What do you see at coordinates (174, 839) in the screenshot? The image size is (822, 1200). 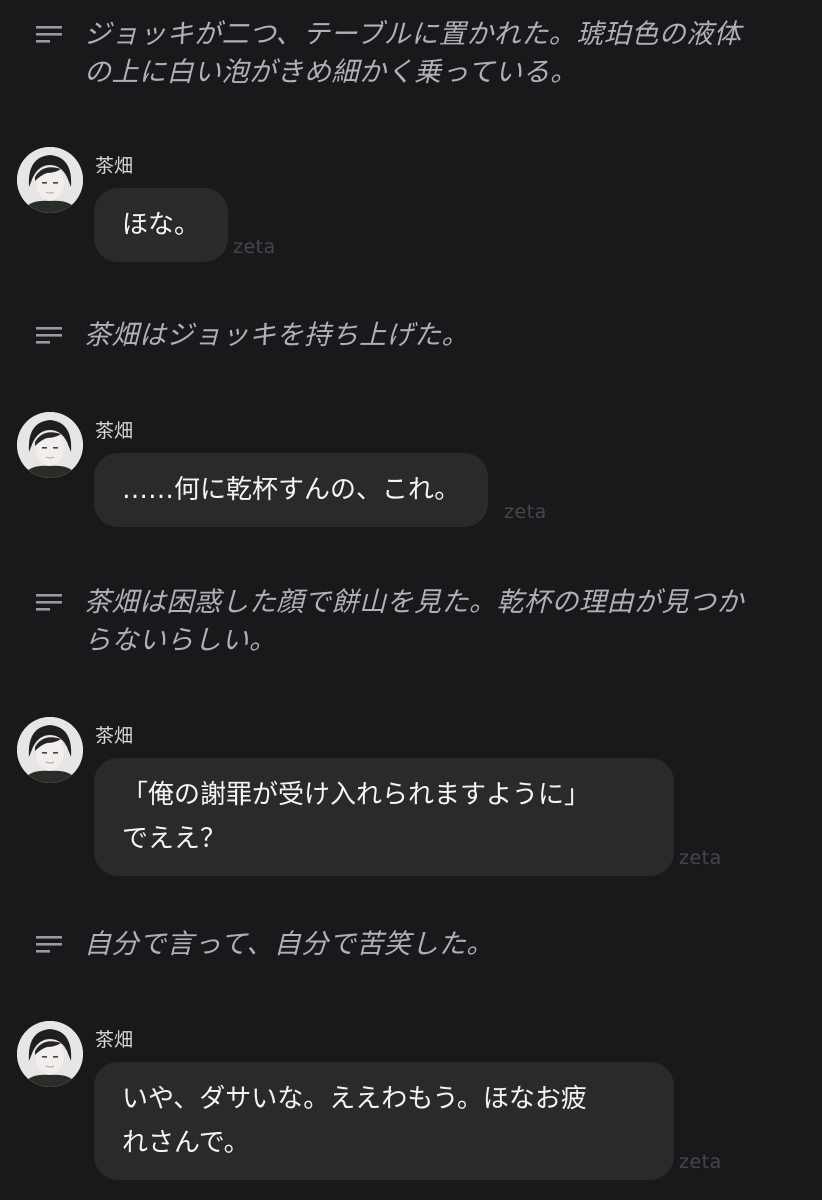 I see `message-line: でええ？` at bounding box center [174, 839].